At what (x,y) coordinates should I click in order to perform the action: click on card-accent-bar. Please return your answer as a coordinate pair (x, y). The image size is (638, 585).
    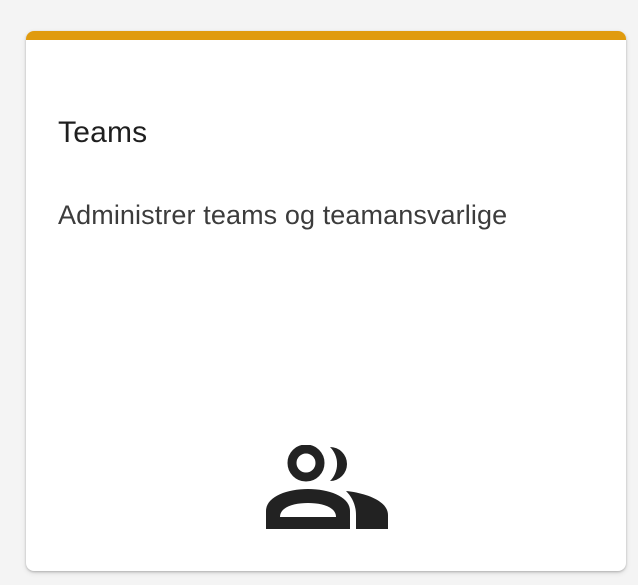
    Looking at the image, I should click on (326, 35).